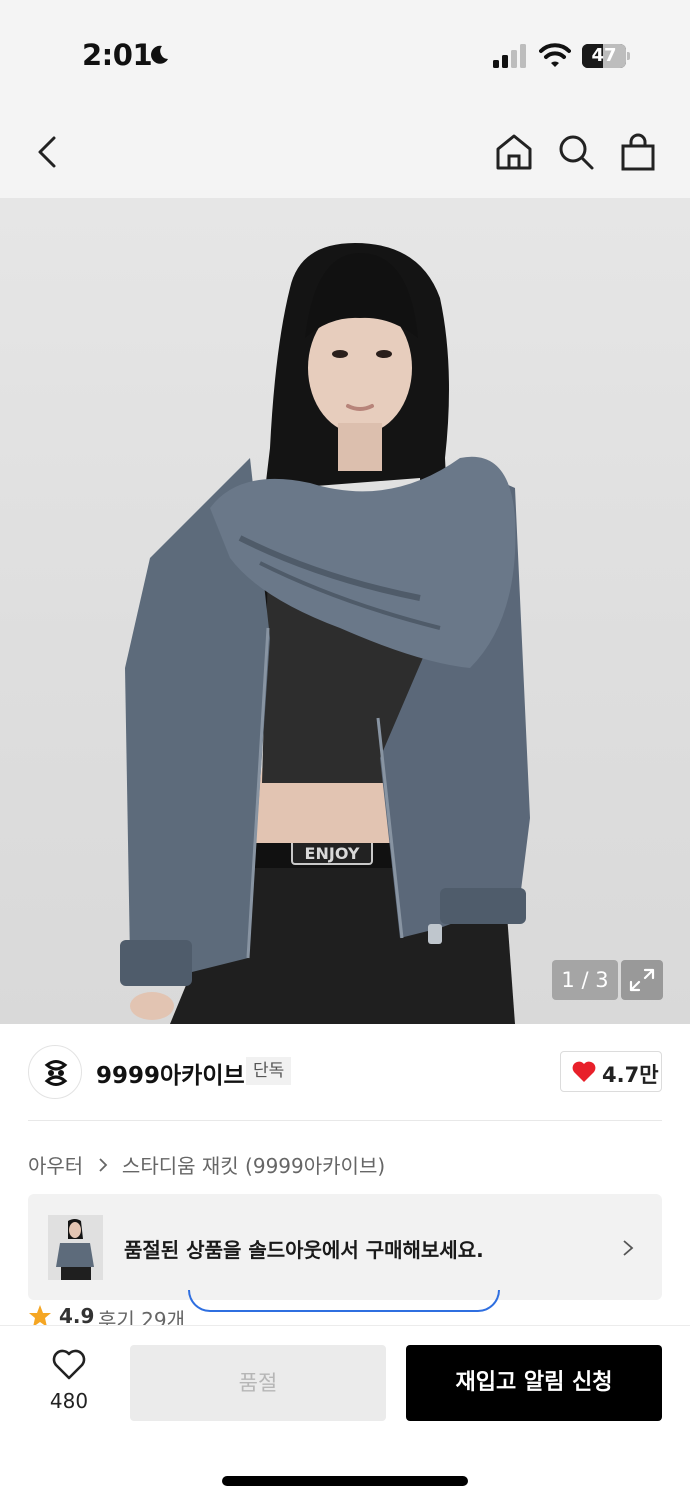  Describe the element at coordinates (304, 1250) in the screenshot. I see `banner-text: 품절된 상품을 솔드아웃에서 구매해보세요.` at that location.